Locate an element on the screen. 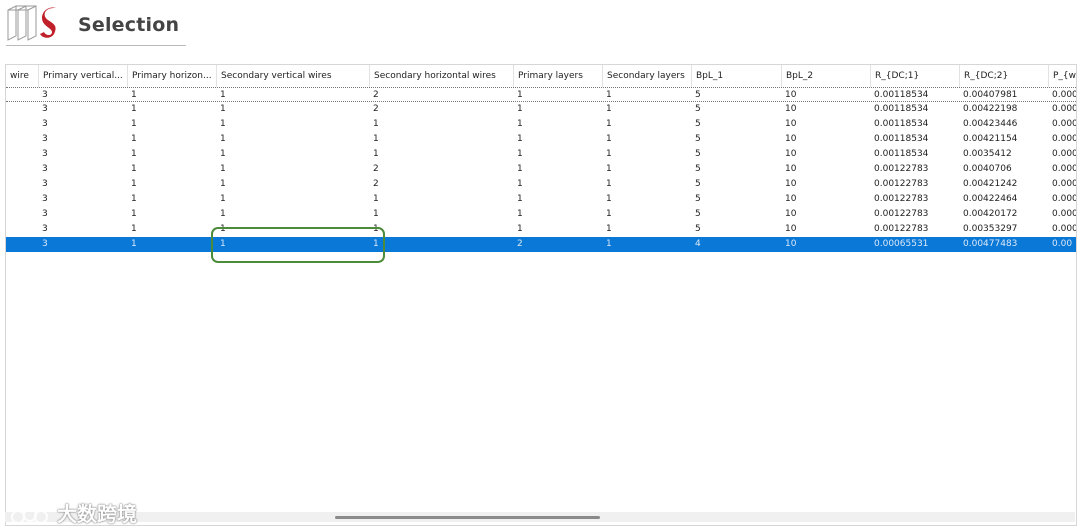 The image size is (1080, 531). table-row: 3 1 1 1 1 1 5 10 0.00118534 0.00423446 0.000 is located at coordinates (541, 124).